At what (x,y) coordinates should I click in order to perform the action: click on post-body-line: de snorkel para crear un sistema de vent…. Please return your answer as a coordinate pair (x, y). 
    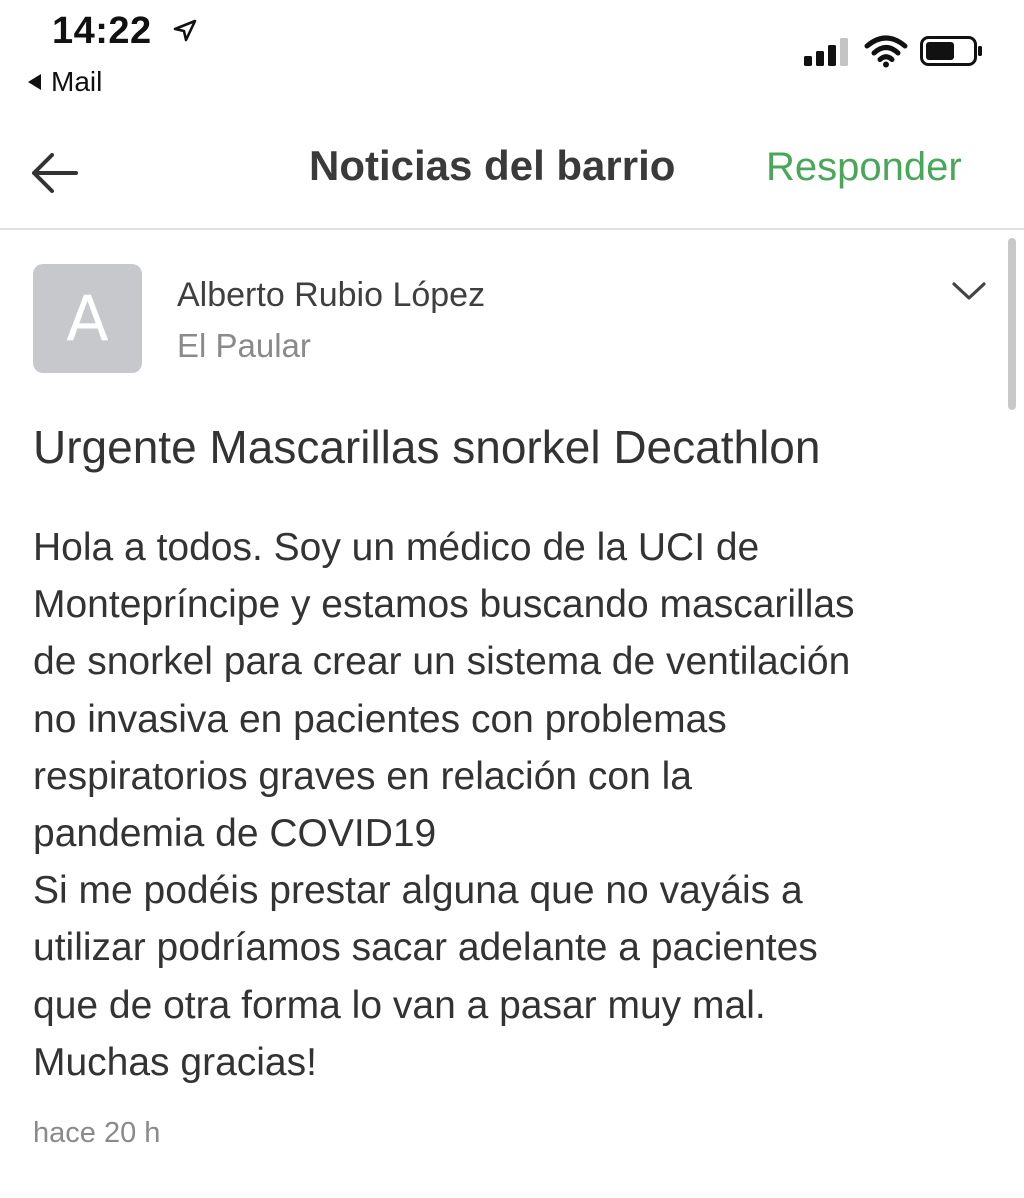
    Looking at the image, I should click on (442, 662).